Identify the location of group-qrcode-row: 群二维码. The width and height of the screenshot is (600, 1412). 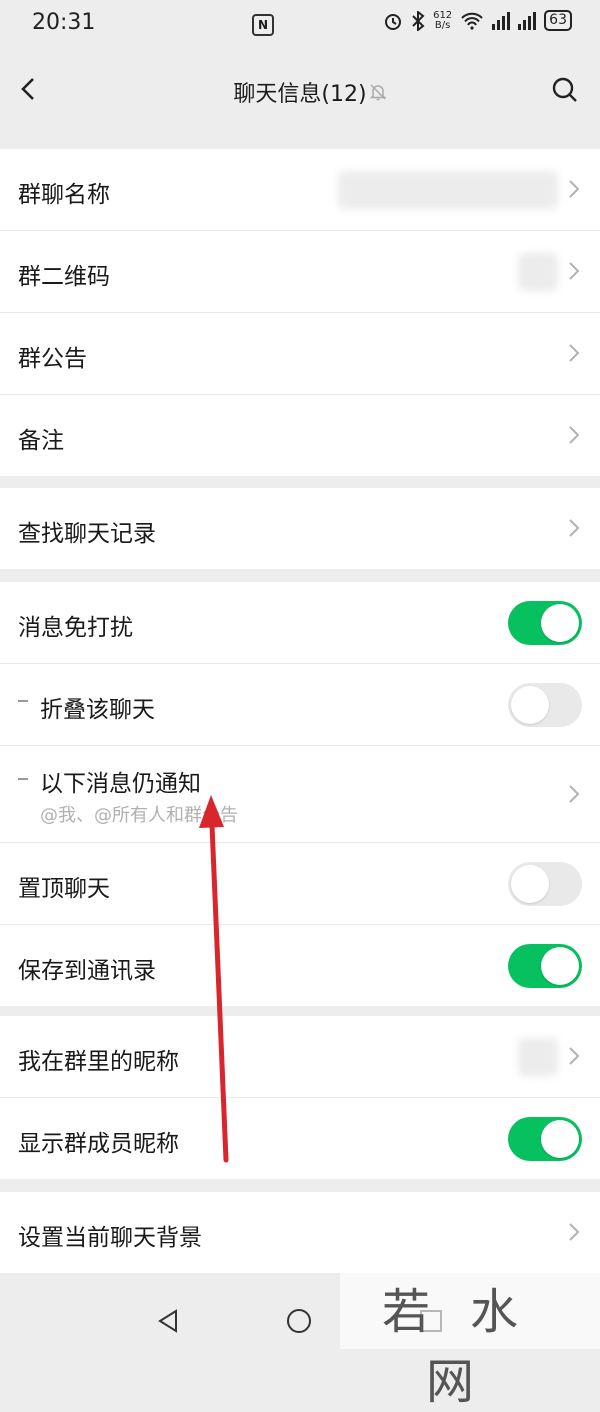
(300, 272).